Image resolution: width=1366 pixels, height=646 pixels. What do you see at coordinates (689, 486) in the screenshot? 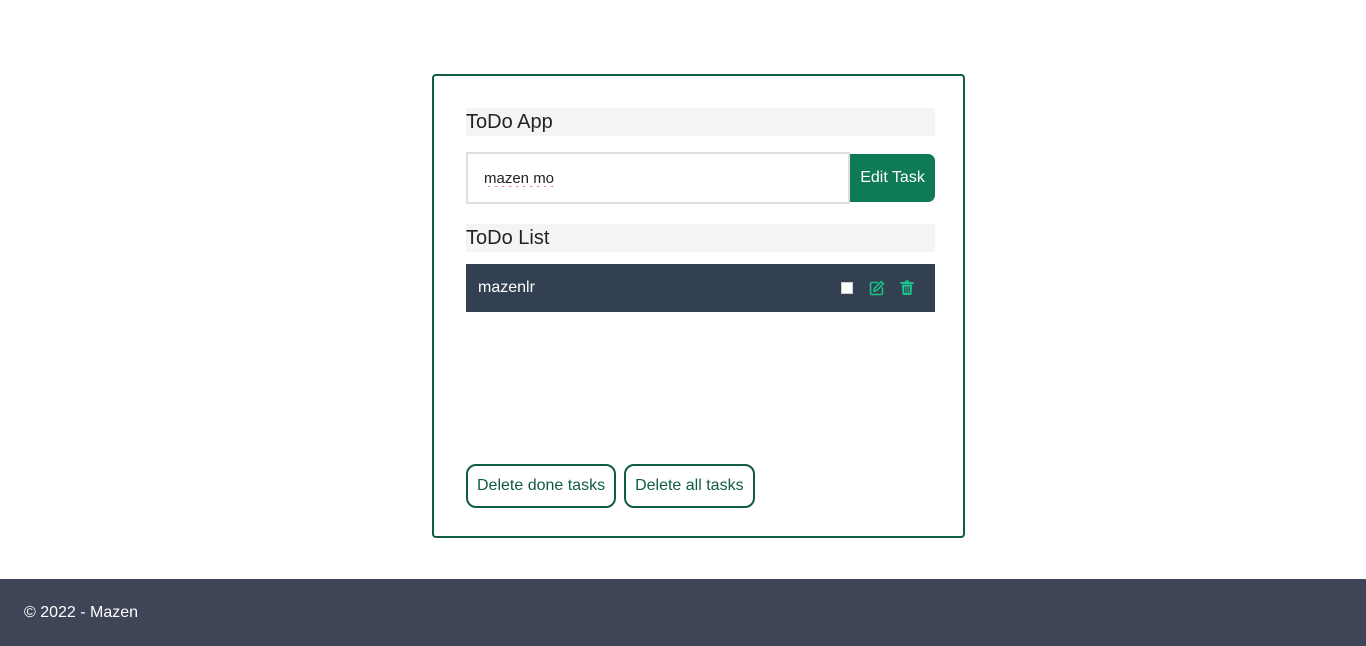
I see `delete-all-tasks-button: Delete all tasks` at bounding box center [689, 486].